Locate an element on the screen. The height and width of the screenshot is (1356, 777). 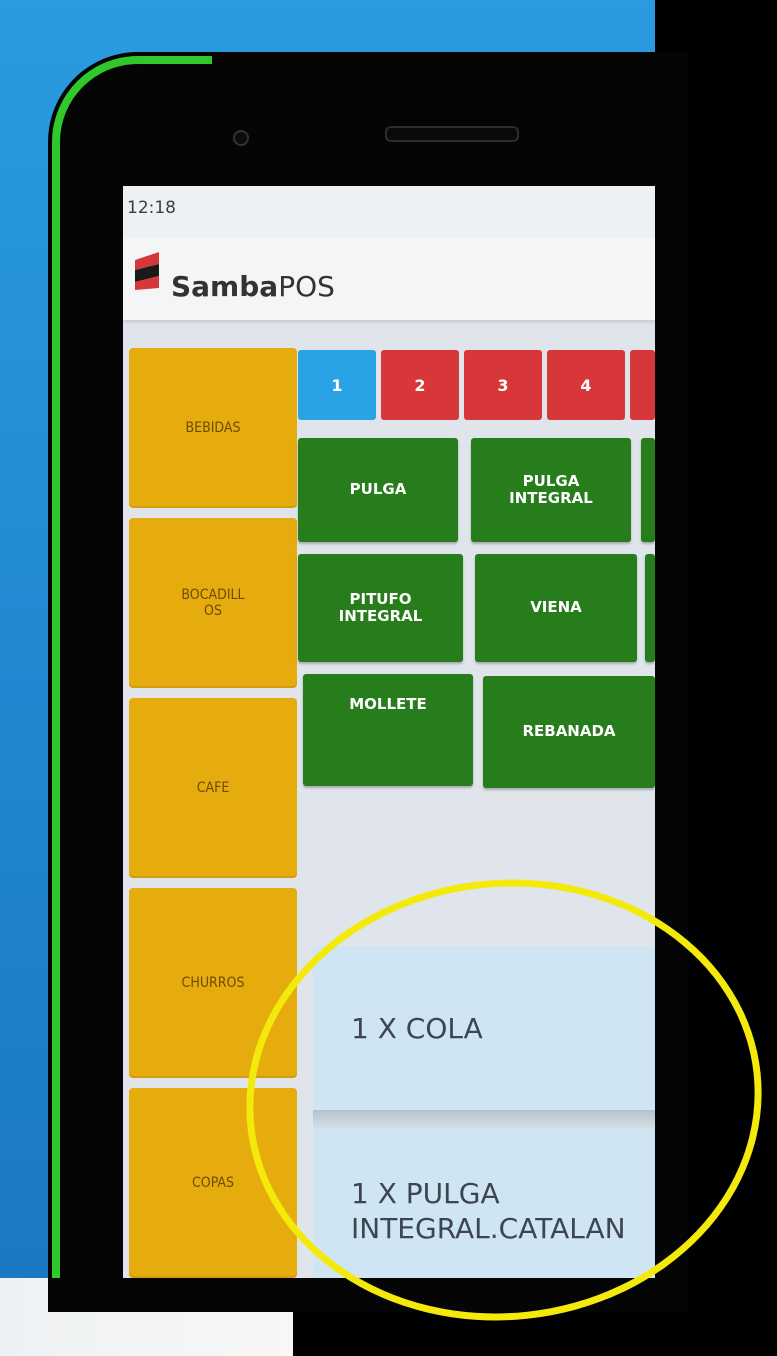
status-time: 12:18 is located at coordinates (151, 208).